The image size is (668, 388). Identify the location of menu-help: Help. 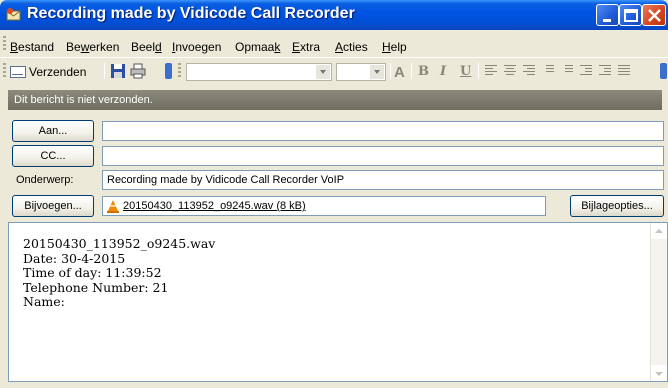
(394, 47).